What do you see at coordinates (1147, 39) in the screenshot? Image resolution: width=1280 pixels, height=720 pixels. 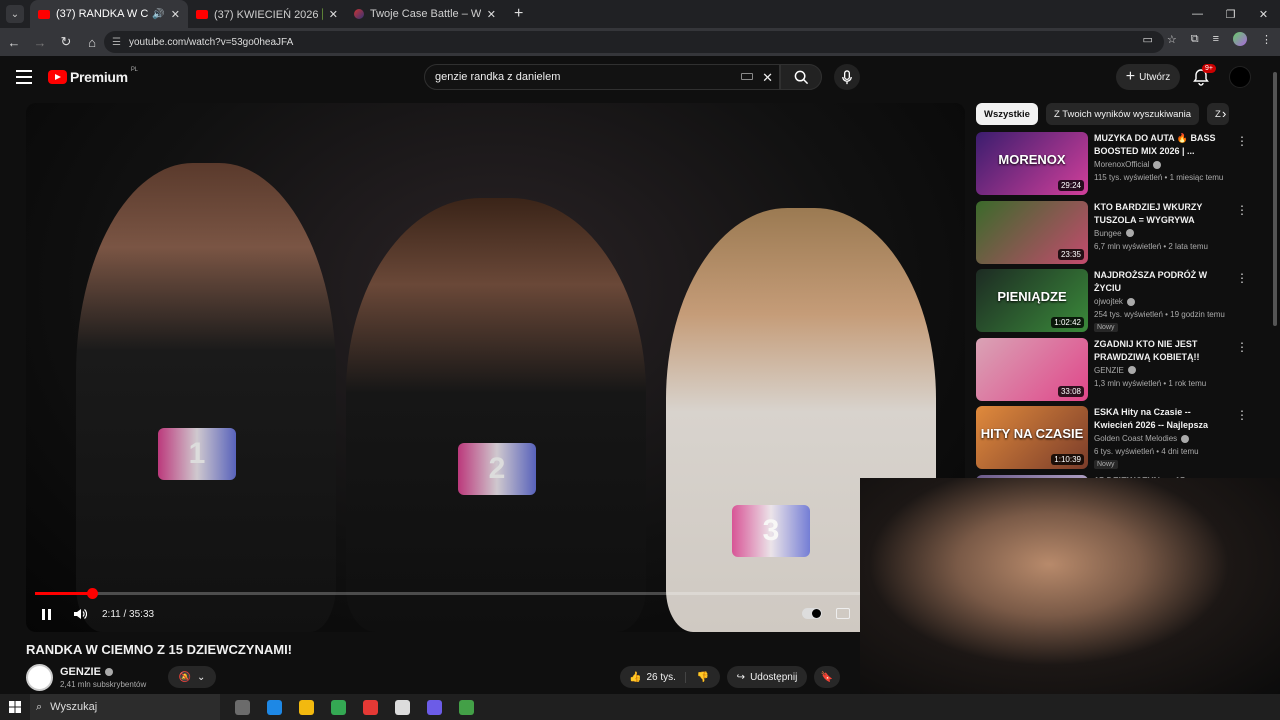 I see `cast-icon: ▭` at bounding box center [1147, 39].